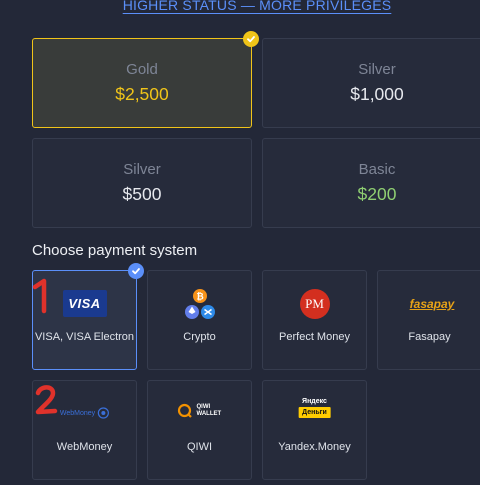  What do you see at coordinates (377, 169) in the screenshot?
I see `plan-name: Basic` at bounding box center [377, 169].